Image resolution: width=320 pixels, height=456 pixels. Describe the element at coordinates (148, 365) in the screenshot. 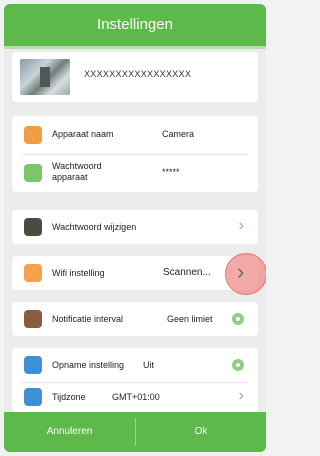

I see `record-value: Uit` at that location.